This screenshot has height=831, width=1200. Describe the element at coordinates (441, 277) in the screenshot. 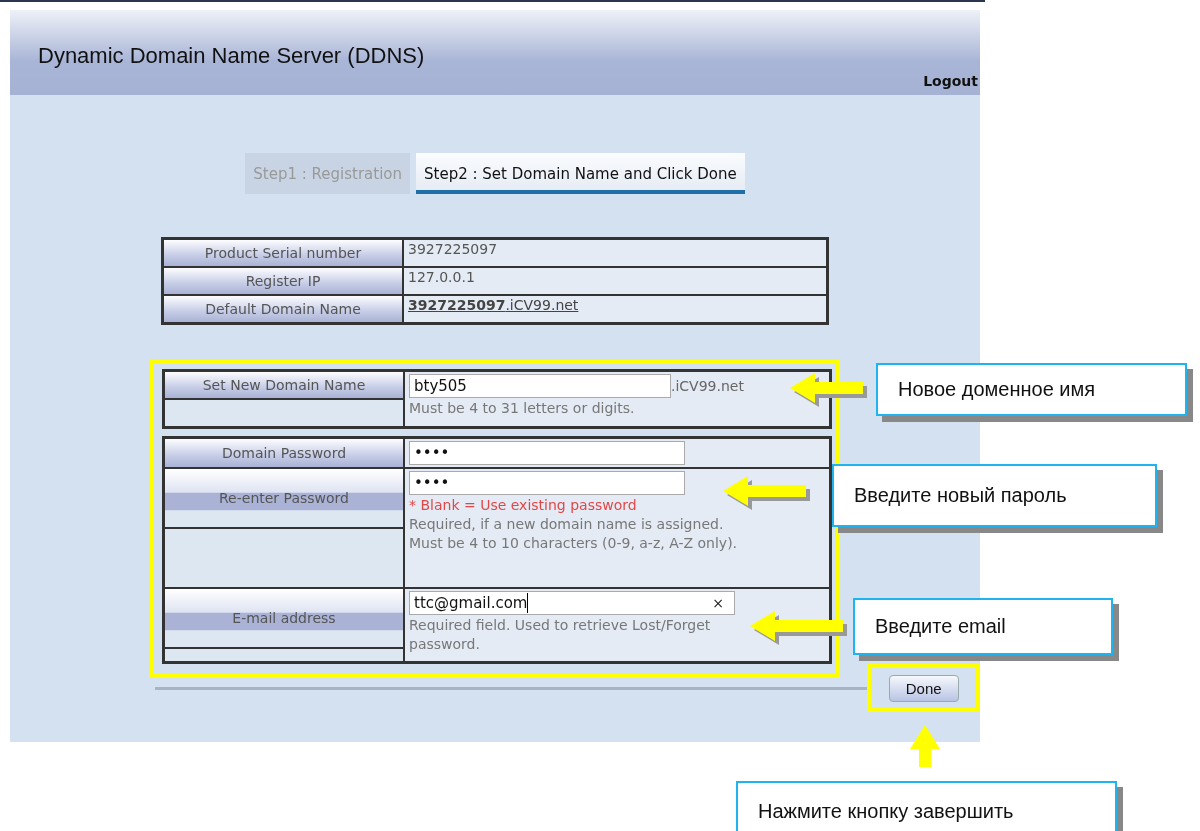

I see `table-cell: 127.0.0.1` at that location.